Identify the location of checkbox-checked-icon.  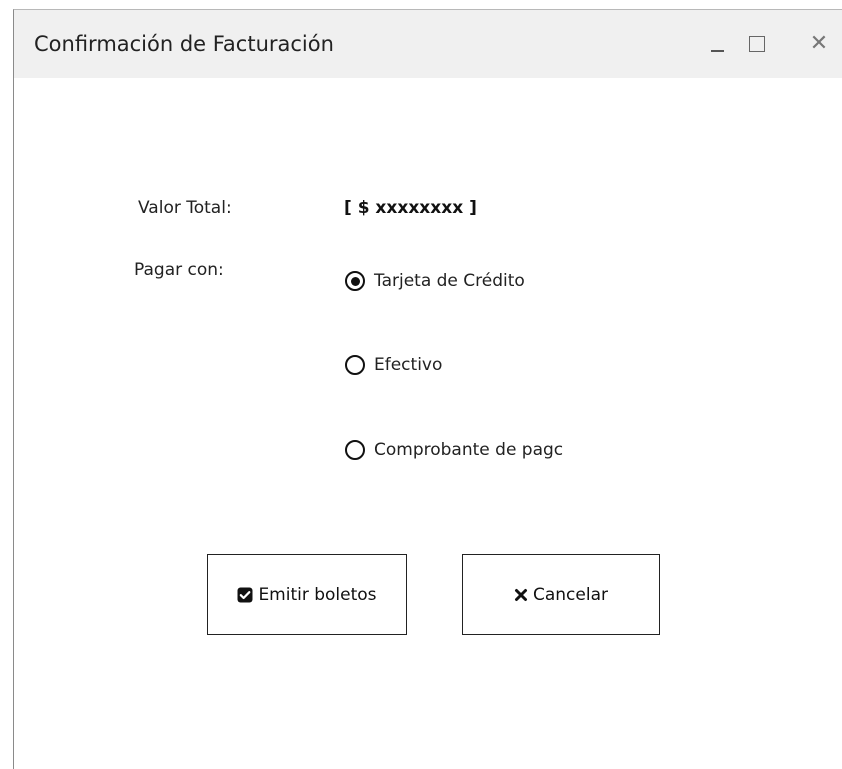
(245, 595).